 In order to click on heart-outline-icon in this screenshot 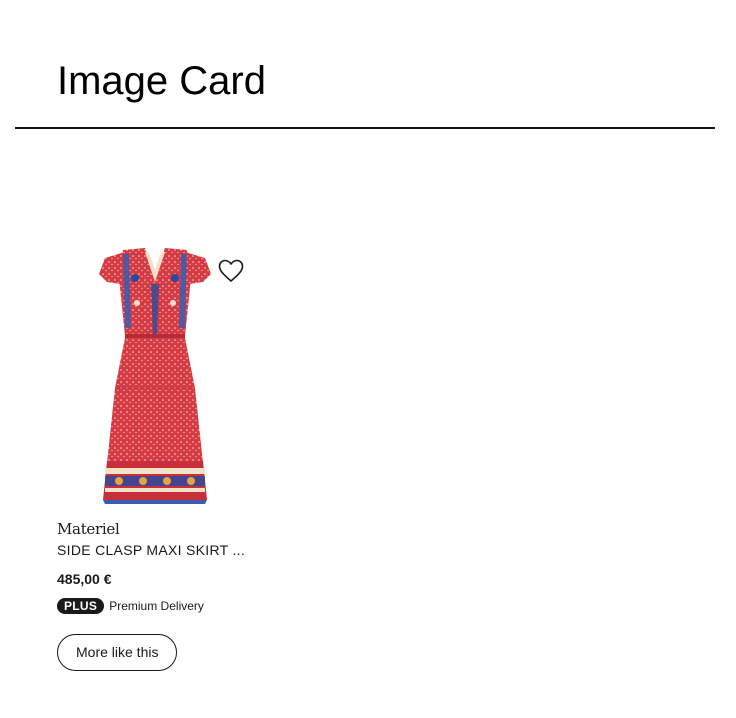, I will do `click(231, 270)`.